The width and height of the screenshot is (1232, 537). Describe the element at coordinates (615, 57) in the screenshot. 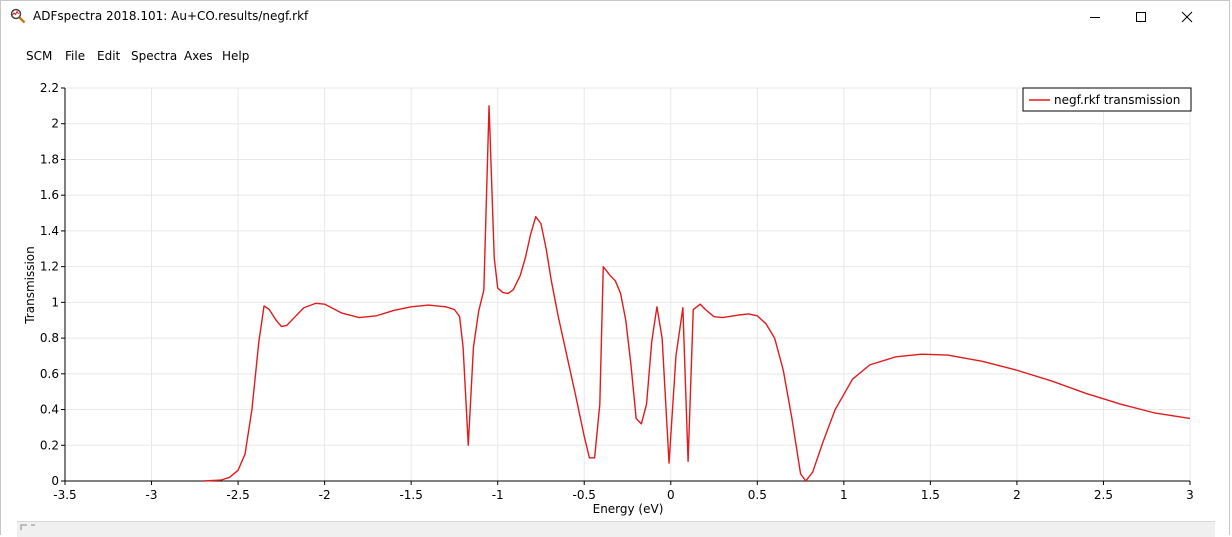

I see `menu-bar: SCM File Edit Spectra Axes Help` at that location.